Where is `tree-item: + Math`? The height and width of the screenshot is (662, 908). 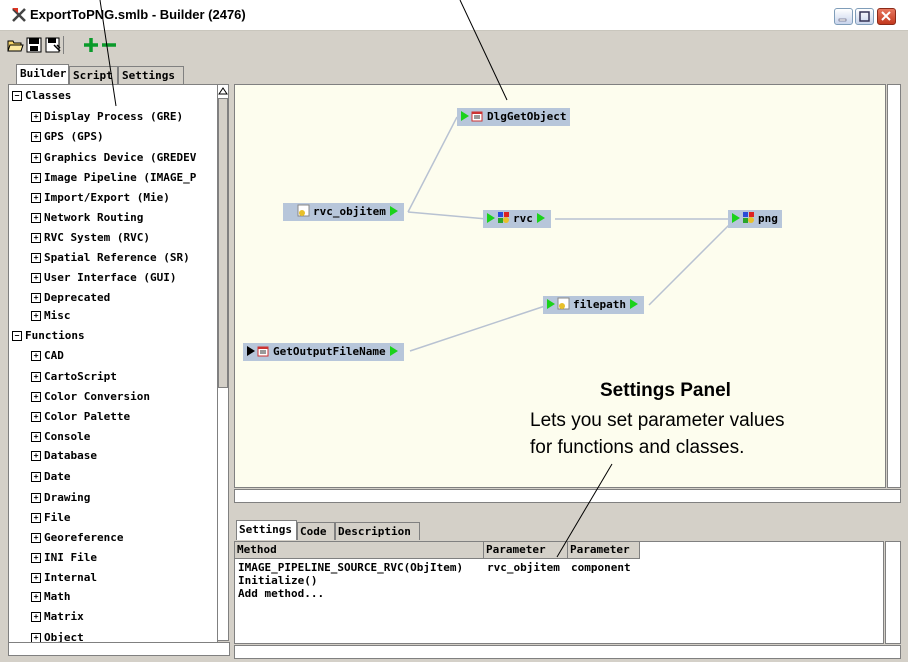
tree-item: + Math is located at coordinates (51, 597).